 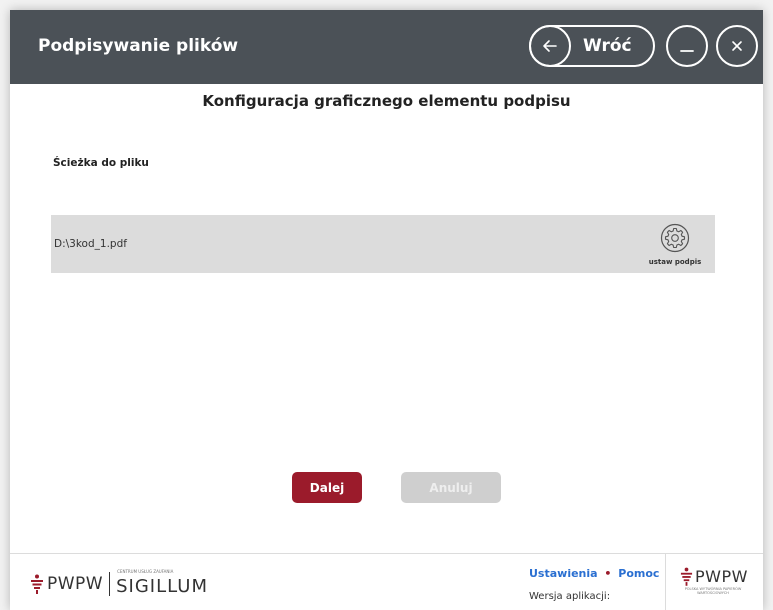 I want to click on settings-link: Ustawienia, so click(x=563, y=573).